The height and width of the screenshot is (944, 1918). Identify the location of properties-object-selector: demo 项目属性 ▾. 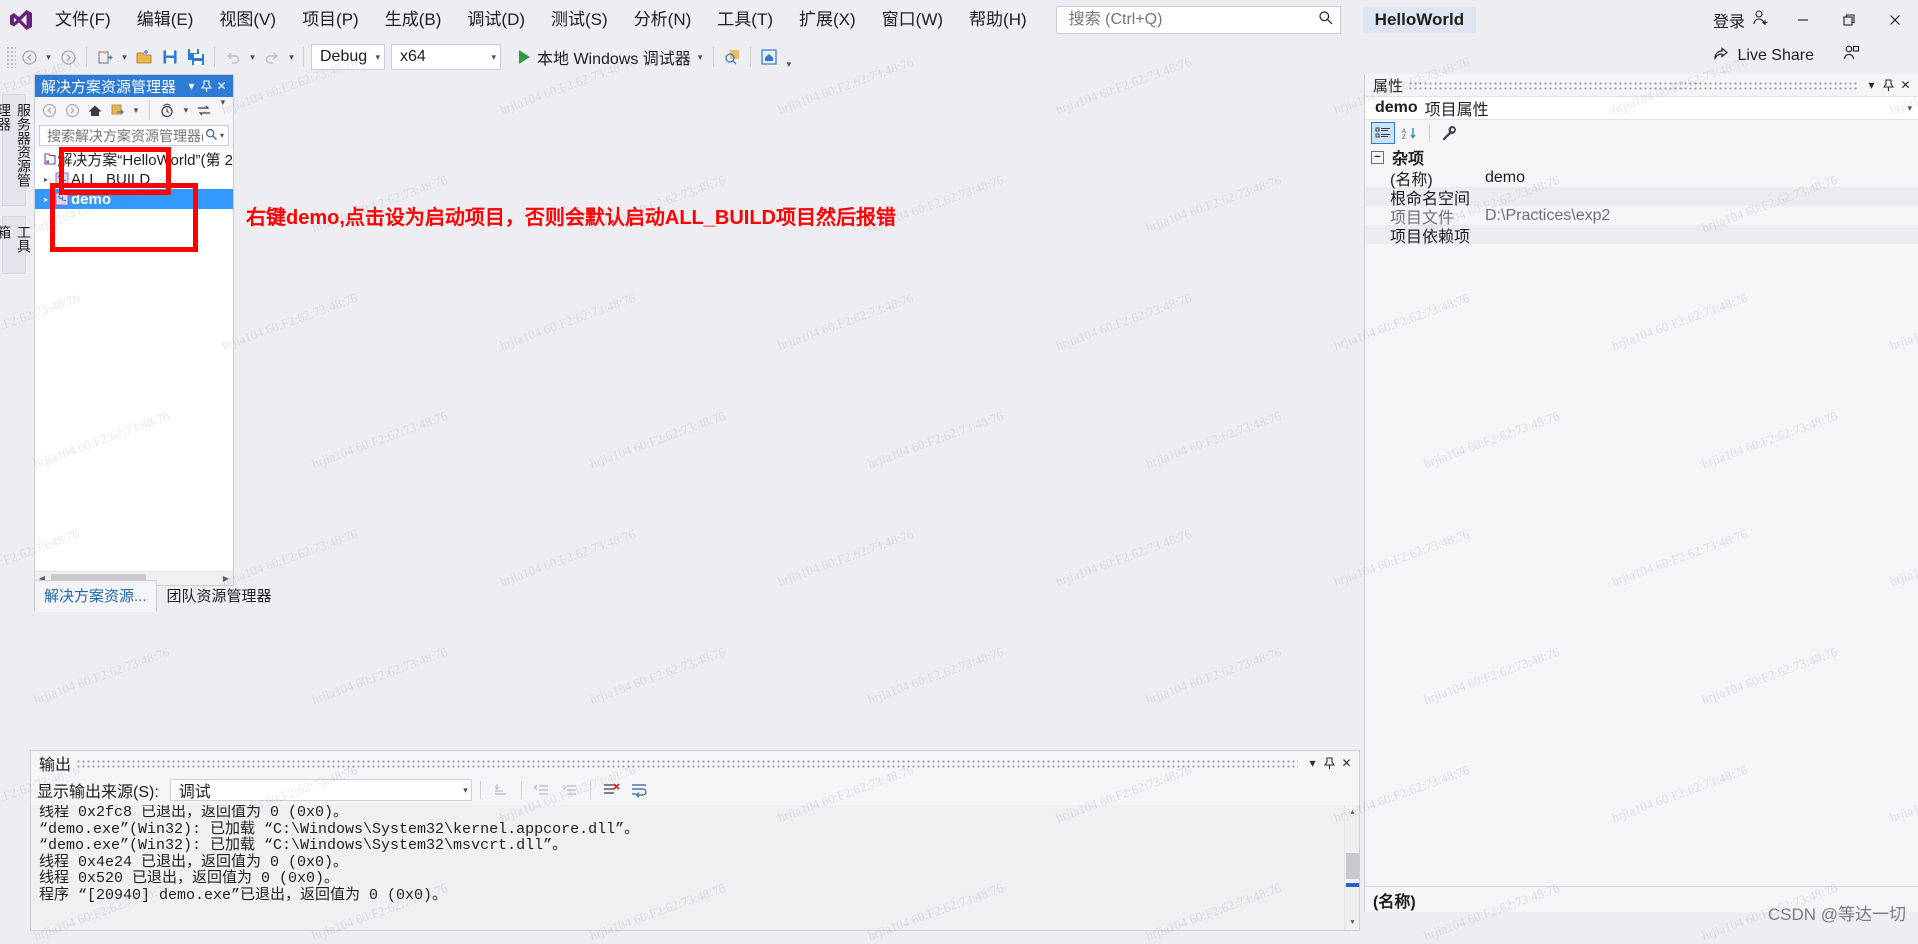
(1641, 108).